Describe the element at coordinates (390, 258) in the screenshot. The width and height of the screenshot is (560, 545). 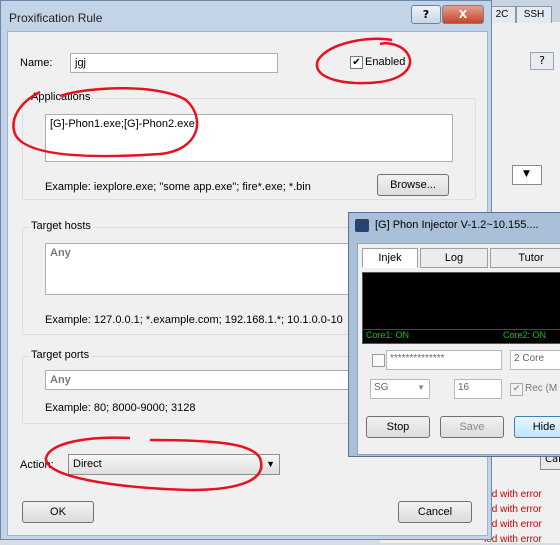
I see `tab-injek: Injek` at that location.